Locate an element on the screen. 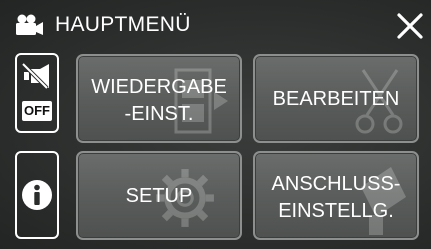 Image resolution: width=431 pixels, height=249 pixels. edit-button: BEARBEITEN is located at coordinates (336, 98).